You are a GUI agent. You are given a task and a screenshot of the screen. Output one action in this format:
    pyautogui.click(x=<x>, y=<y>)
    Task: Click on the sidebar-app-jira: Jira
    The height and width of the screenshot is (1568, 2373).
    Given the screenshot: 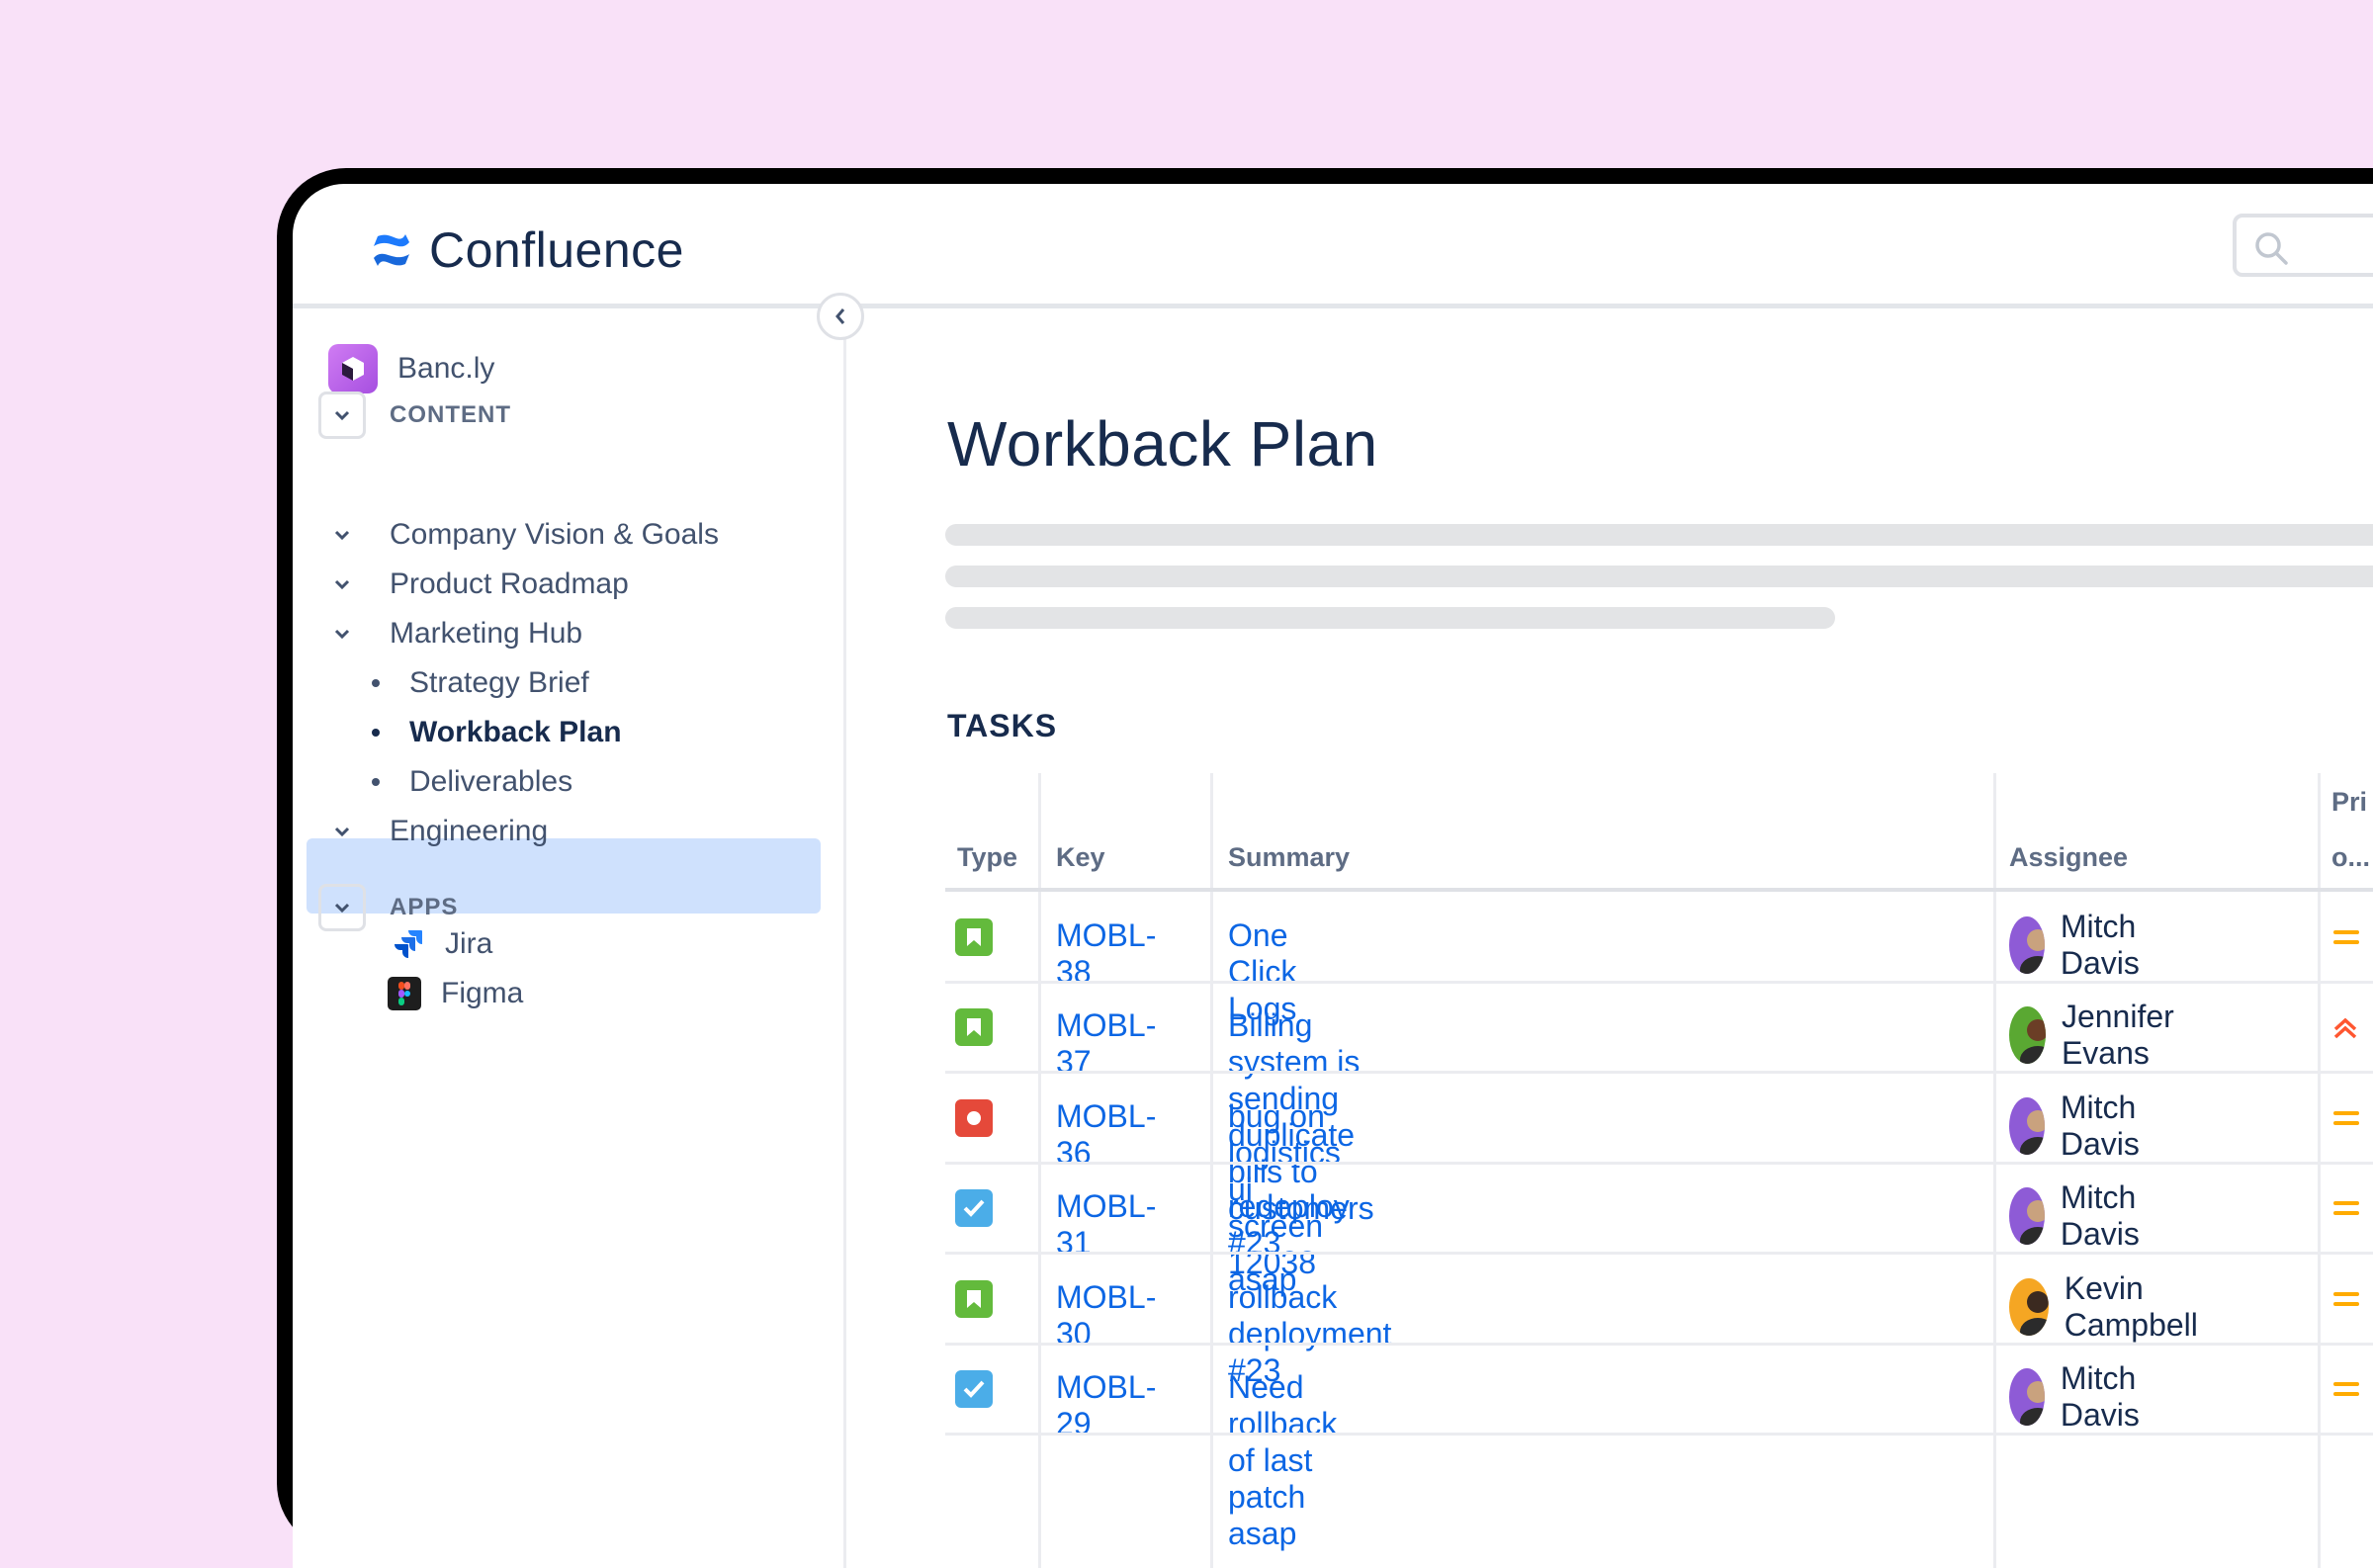 What is the action you would take?
    pyautogui.click(x=442, y=944)
    